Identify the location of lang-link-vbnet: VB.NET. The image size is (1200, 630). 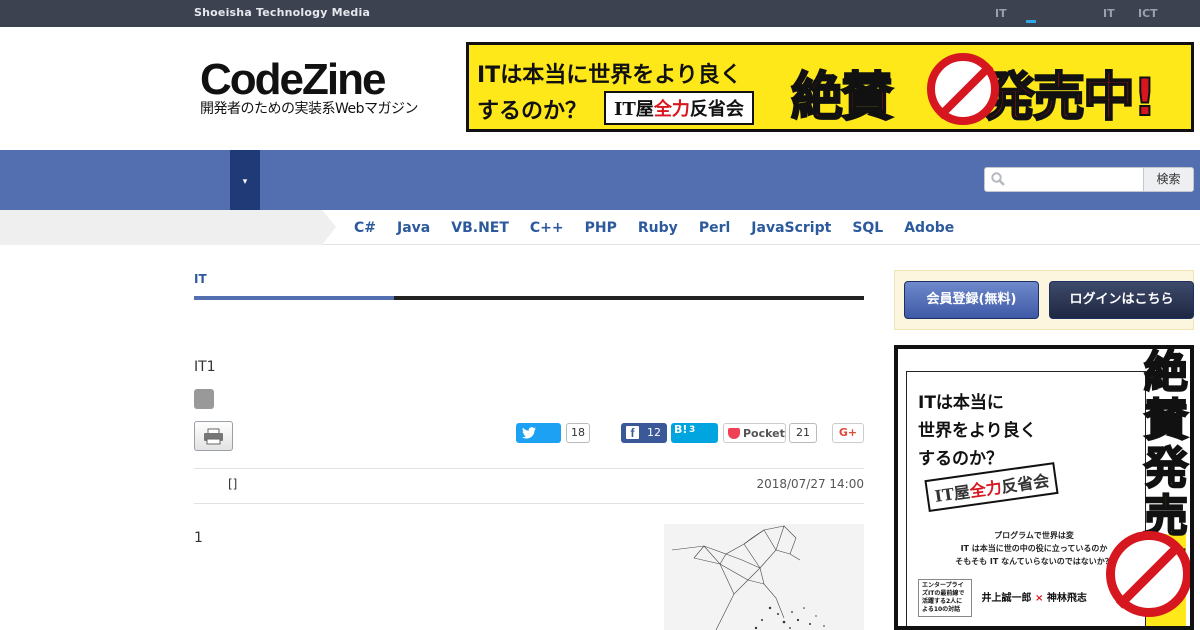
(480, 228).